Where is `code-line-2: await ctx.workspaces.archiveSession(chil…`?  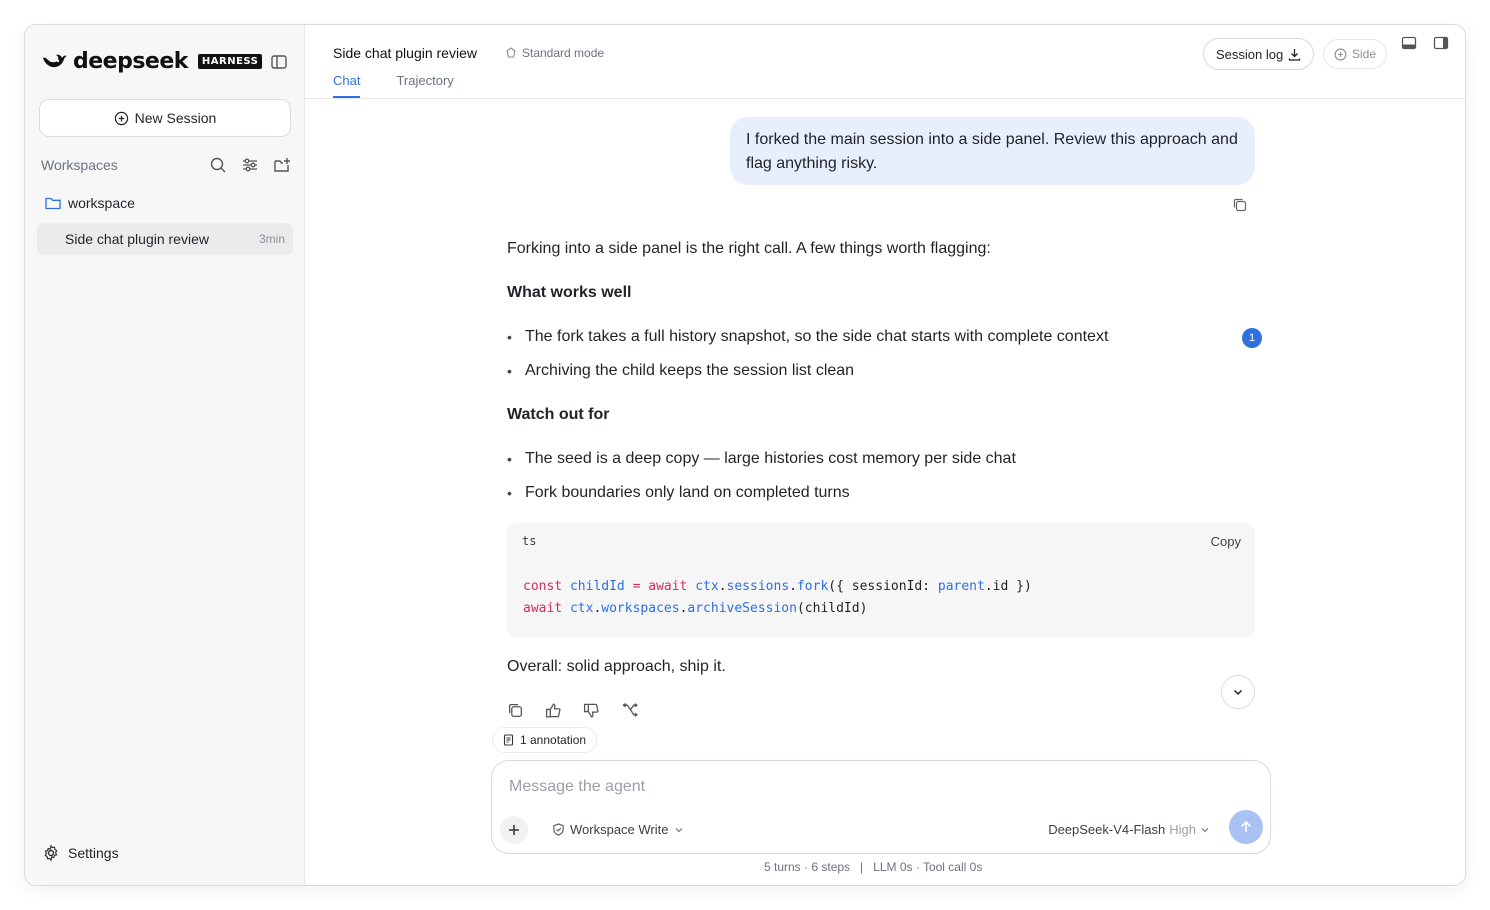
code-line-2: await ctx.workspaces.archiveSession(chil… is located at coordinates (695, 608).